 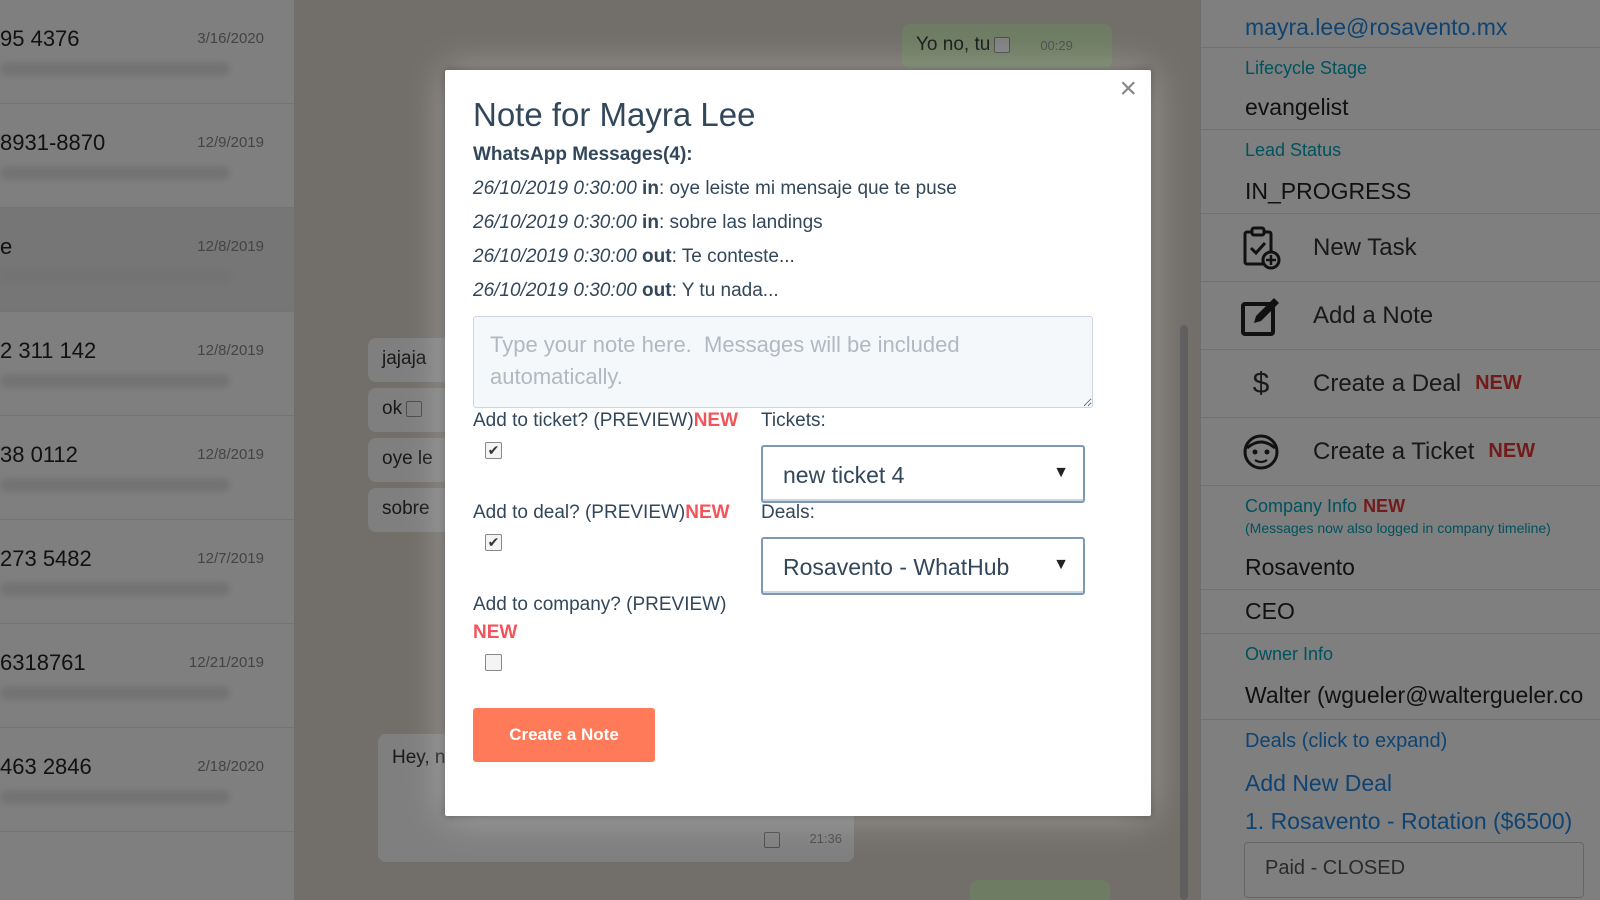 I want to click on add-to-deal-label: Add to deal? (PREVIEW)NEW, so click(x=601, y=513).